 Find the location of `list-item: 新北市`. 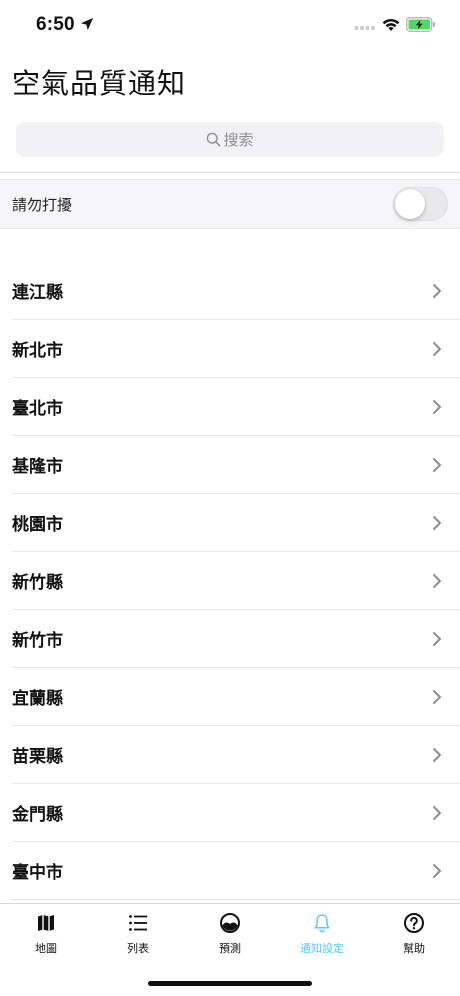

list-item: 新北市 is located at coordinates (236, 349).